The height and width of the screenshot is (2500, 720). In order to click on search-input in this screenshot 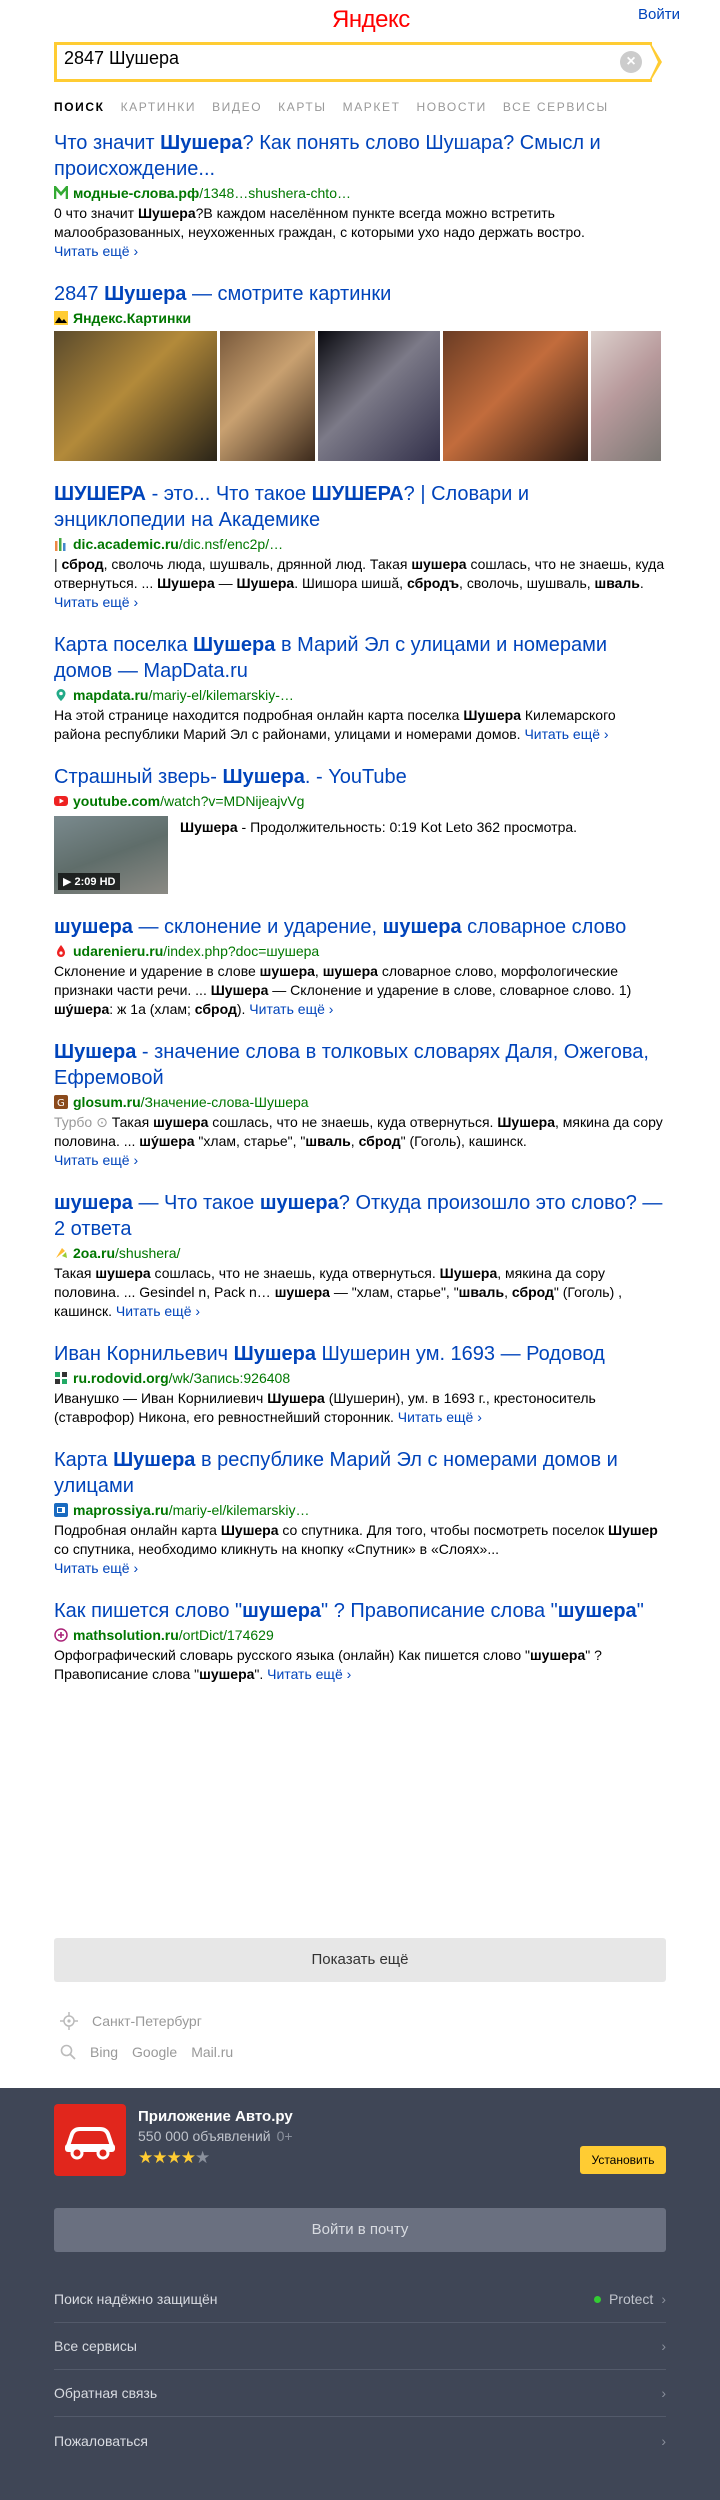, I will do `click(334, 58)`.